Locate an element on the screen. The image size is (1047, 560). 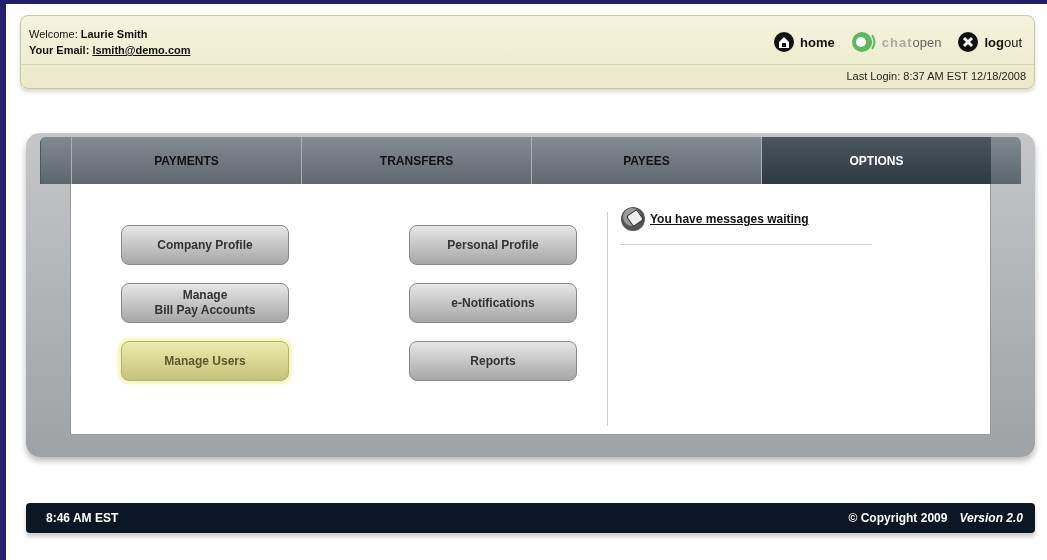
option-button: Manage Bill Pay Accounts is located at coordinates (205, 303).